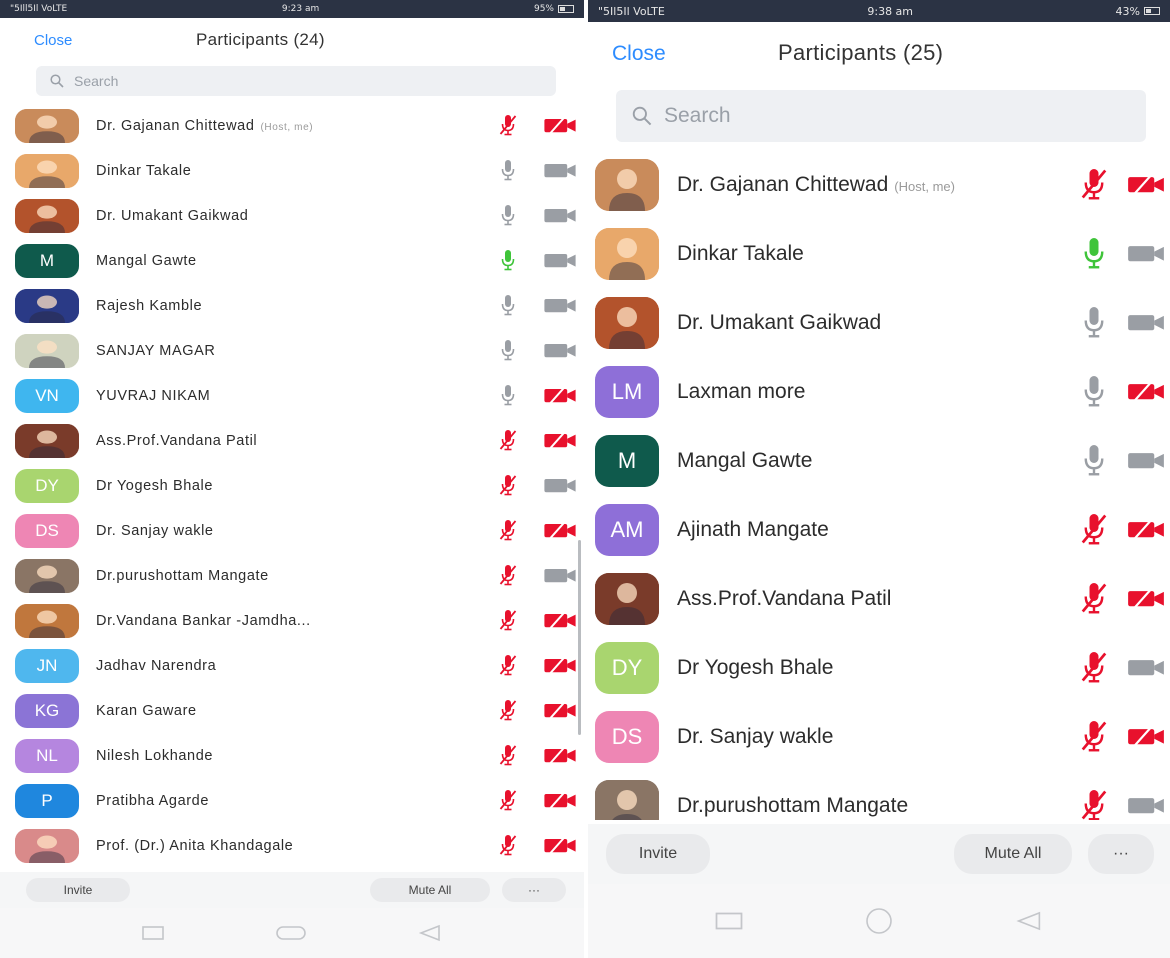  I want to click on participant-row: LM Laxman more, so click(879, 391).